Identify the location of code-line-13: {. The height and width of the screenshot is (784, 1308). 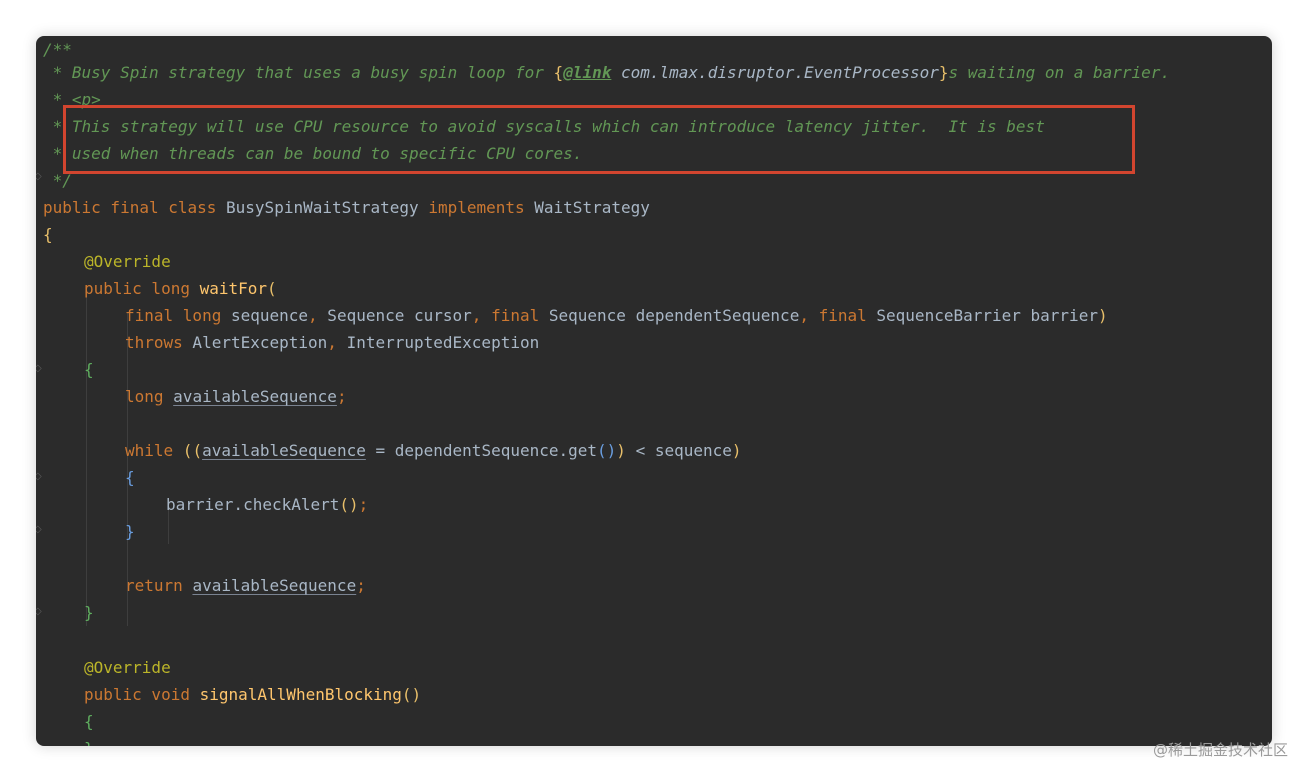
(89, 369).